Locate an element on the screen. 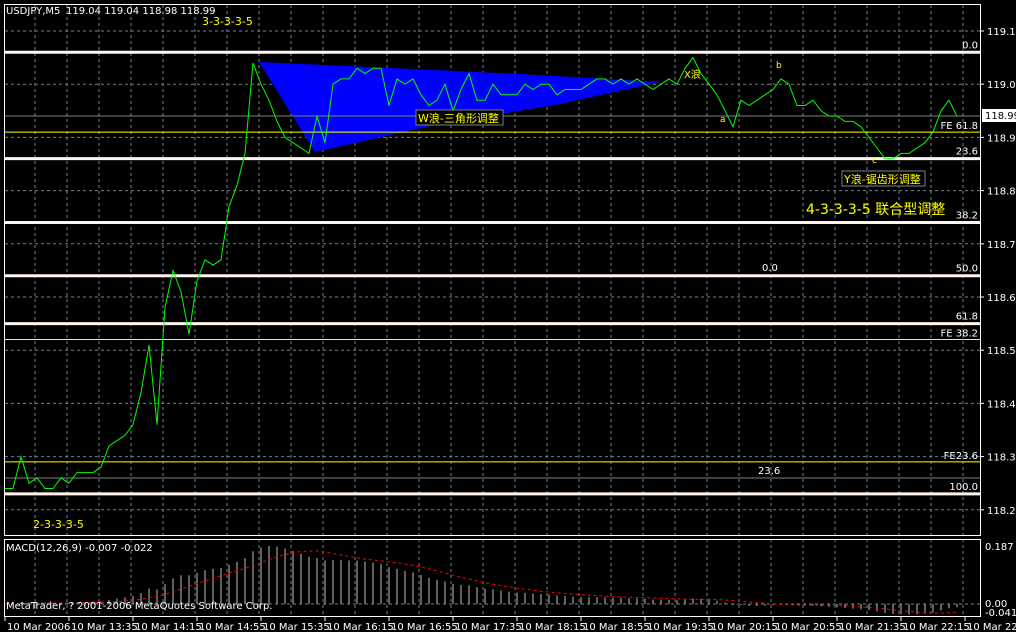  time-tick-label: 10 Mar 20:15 is located at coordinates (744, 627).